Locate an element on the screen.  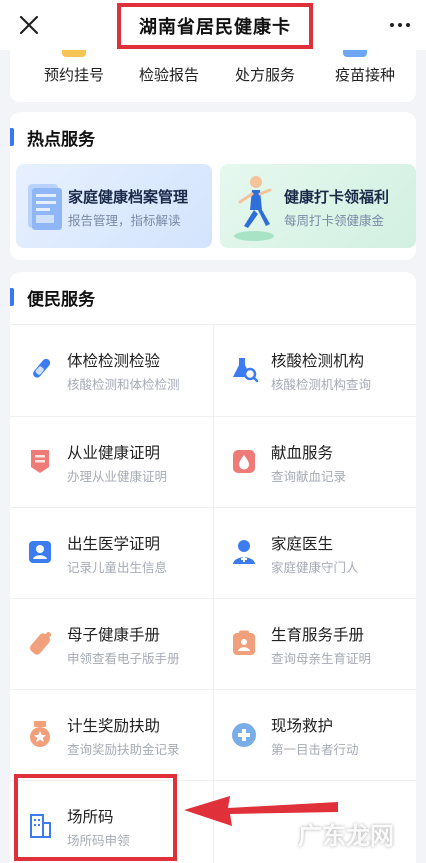
service-physical-exam: 体检检测检验 核酸检测和体检检测 is located at coordinates (111, 370).